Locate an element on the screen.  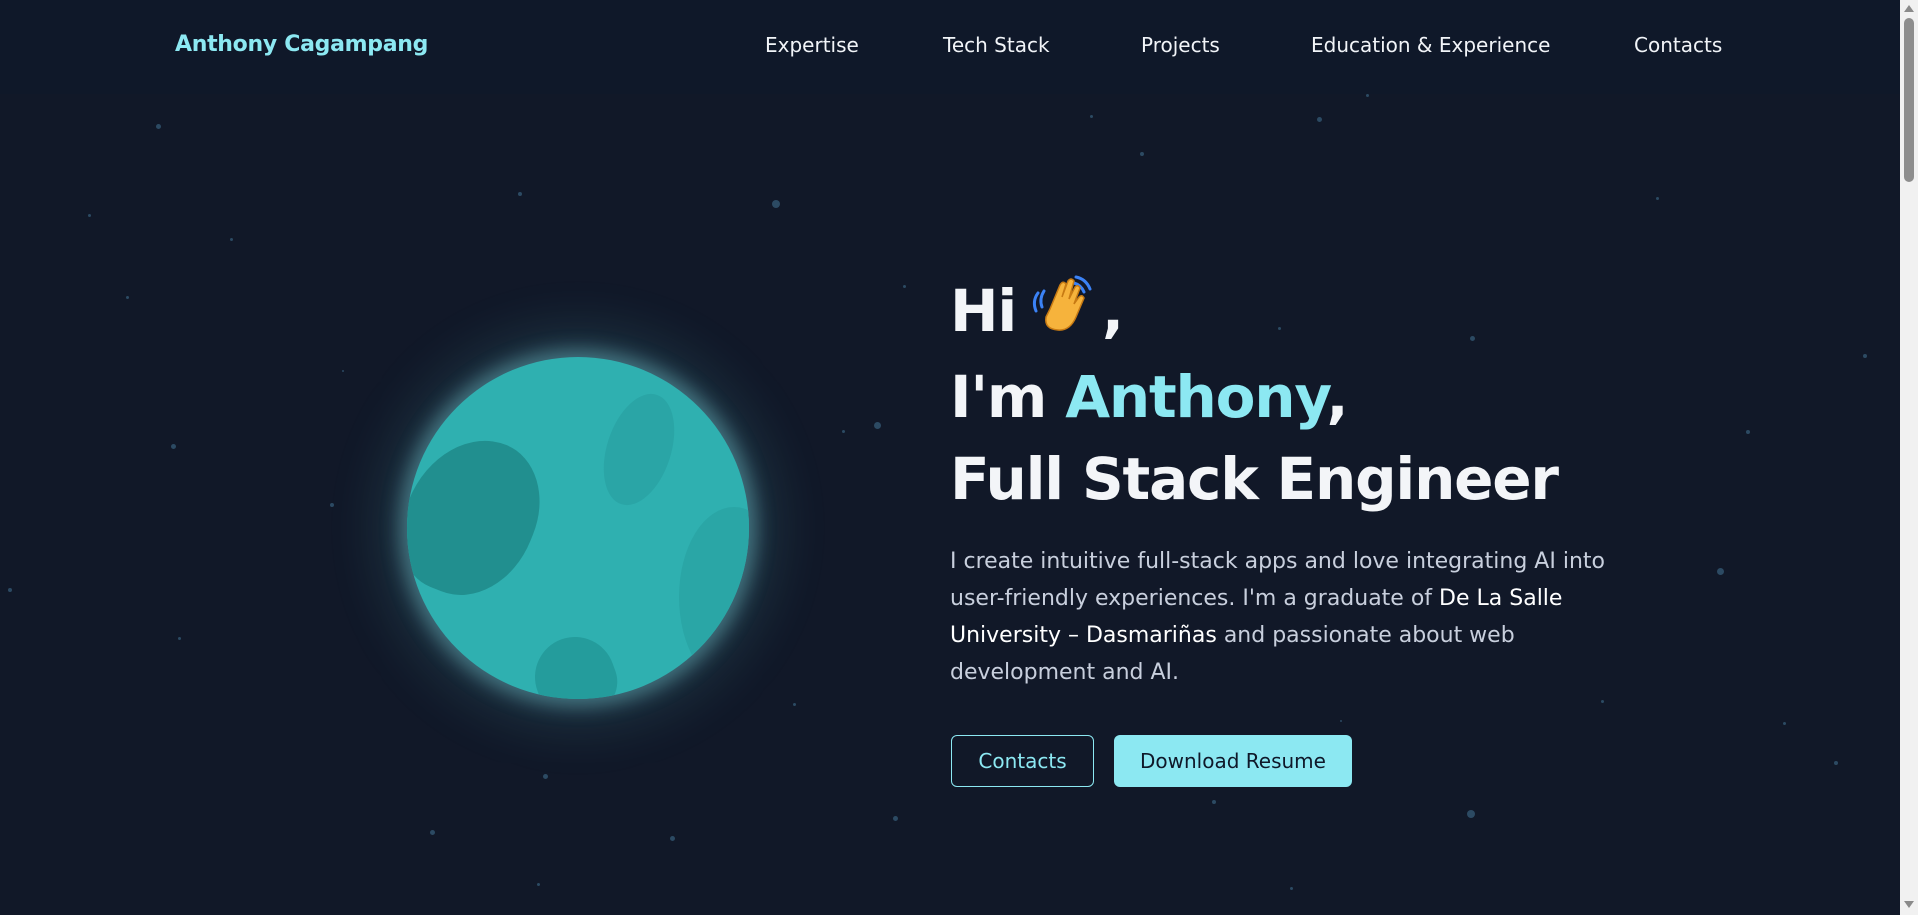
nav-link-projects: Projects is located at coordinates (1180, 45).